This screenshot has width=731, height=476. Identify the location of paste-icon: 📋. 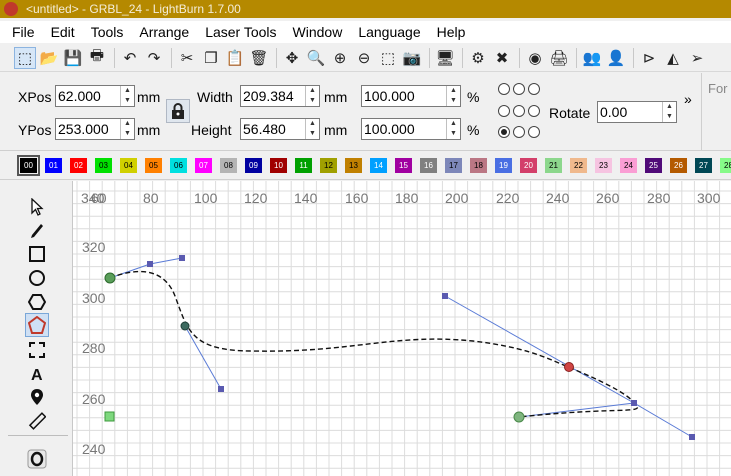
(235, 58).